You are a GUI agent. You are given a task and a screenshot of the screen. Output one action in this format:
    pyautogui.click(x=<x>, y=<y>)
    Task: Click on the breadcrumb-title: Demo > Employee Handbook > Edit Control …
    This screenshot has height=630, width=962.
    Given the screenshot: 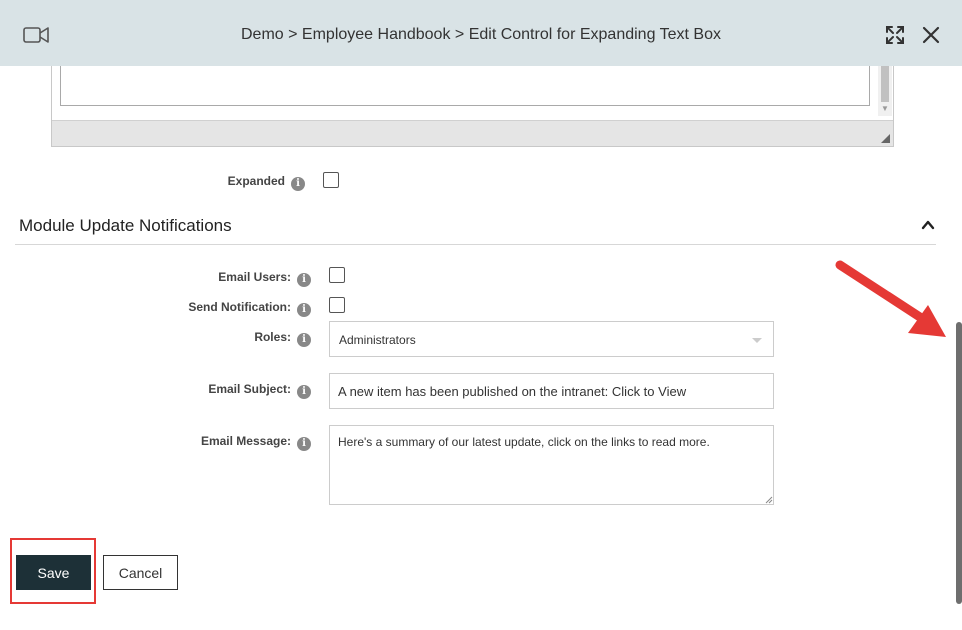 What is the action you would take?
    pyautogui.click(x=481, y=34)
    